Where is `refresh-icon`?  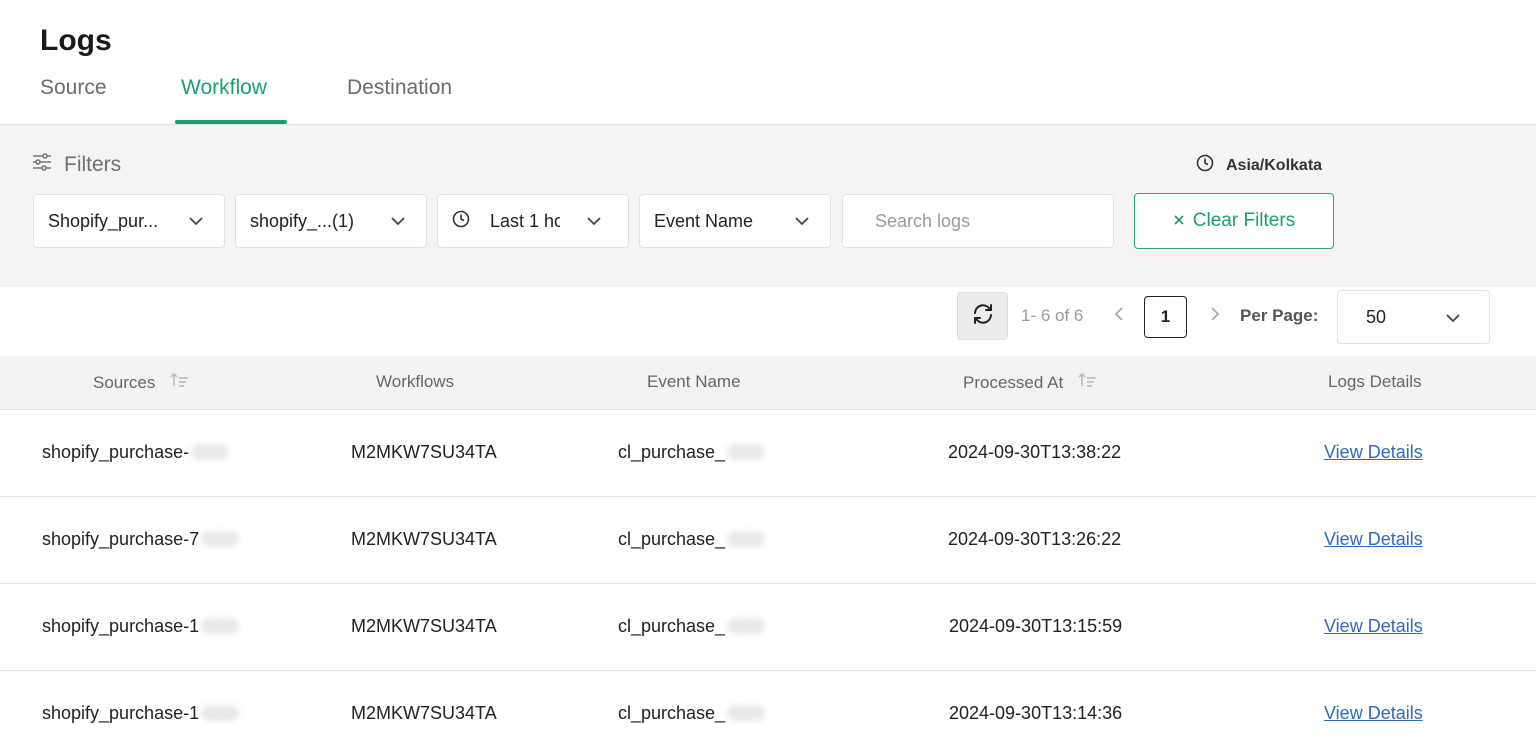
refresh-icon is located at coordinates (983, 316).